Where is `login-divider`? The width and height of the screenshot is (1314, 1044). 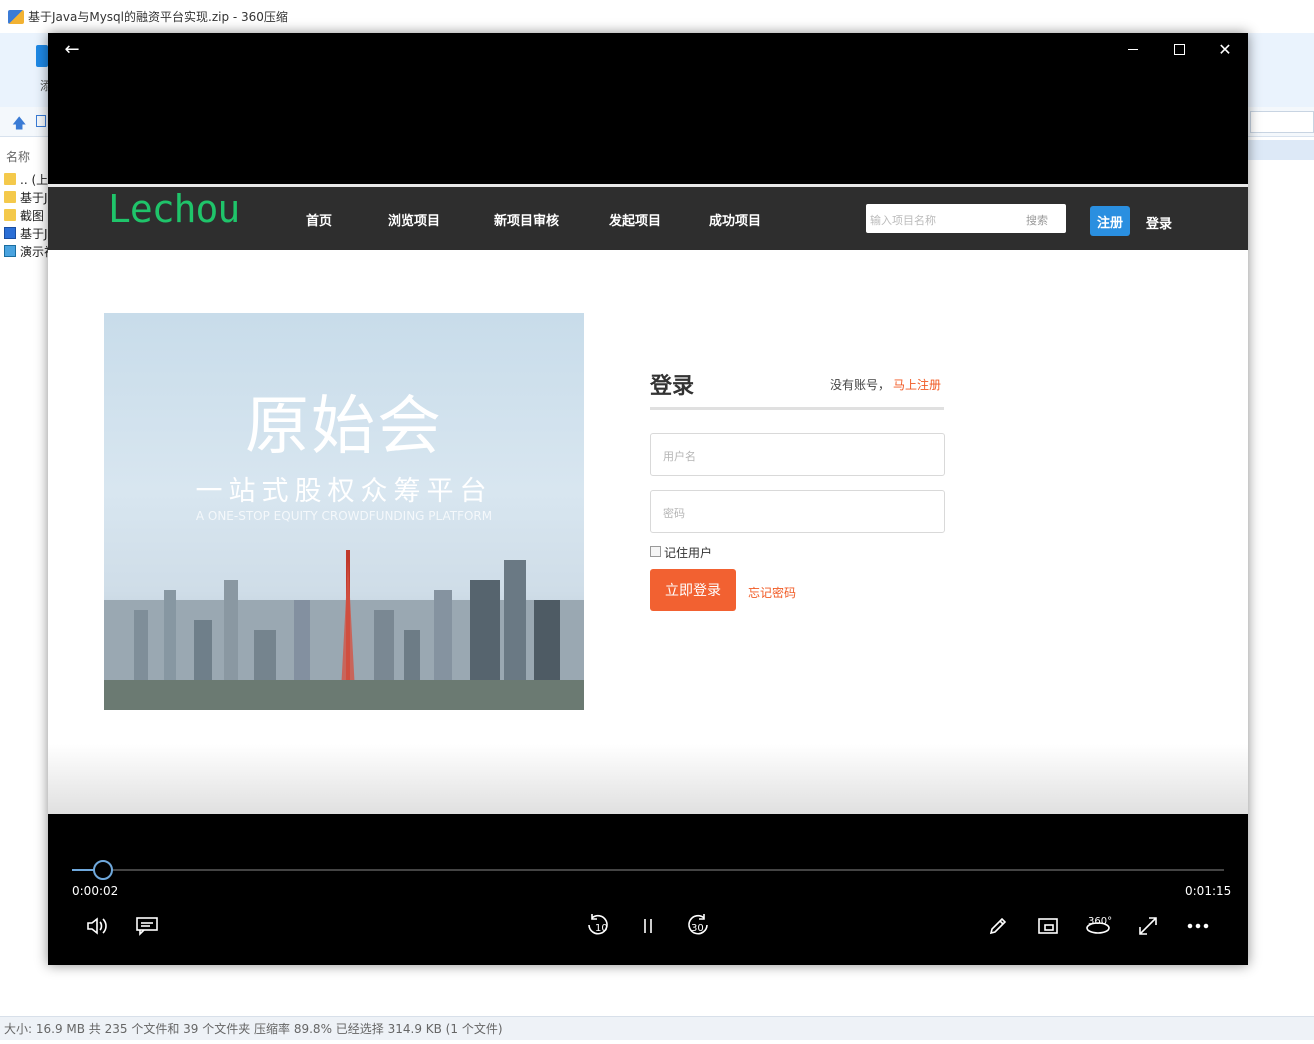
login-divider is located at coordinates (797, 408).